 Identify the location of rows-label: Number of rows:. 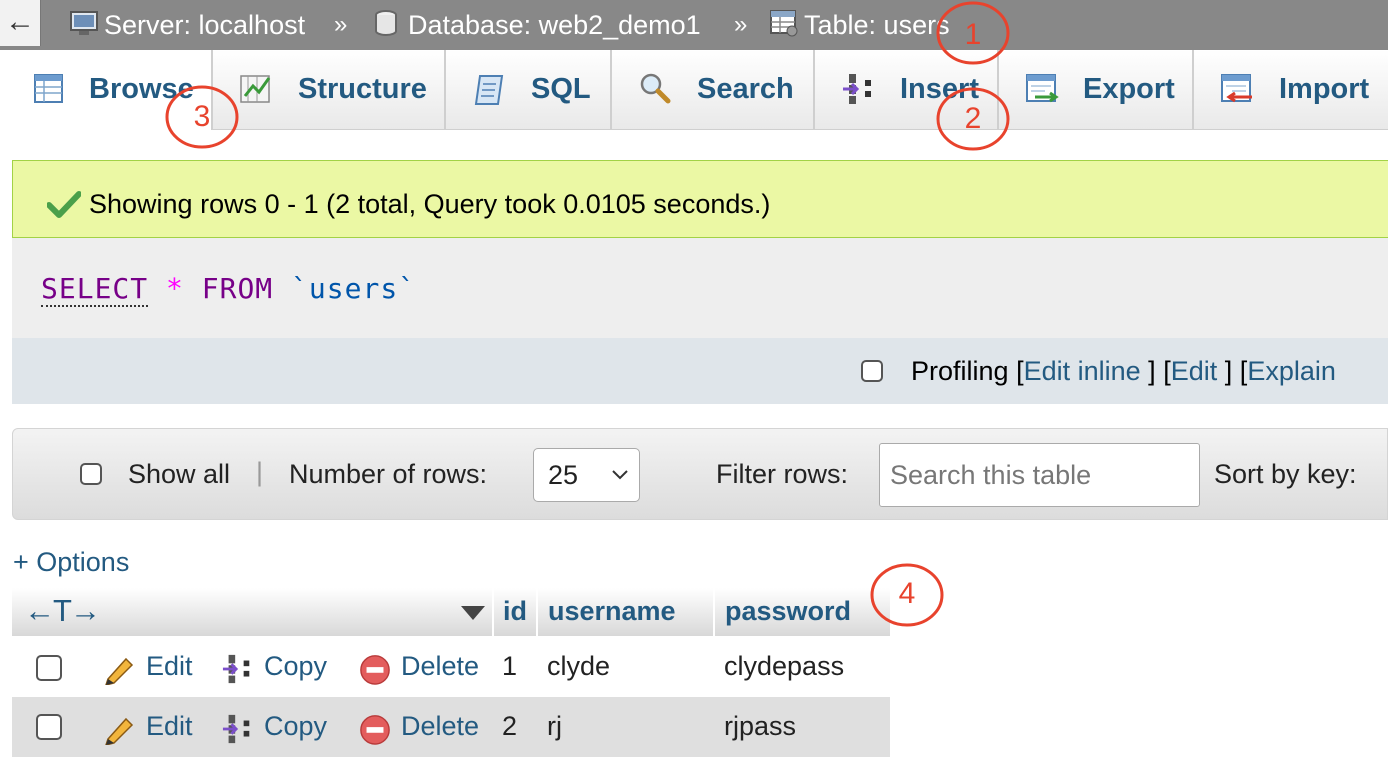
(388, 474).